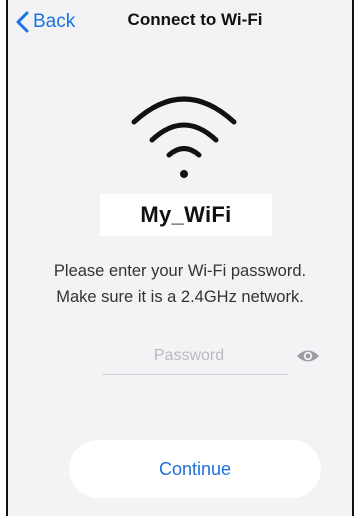  I want to click on continue-button: Continue, so click(195, 469).